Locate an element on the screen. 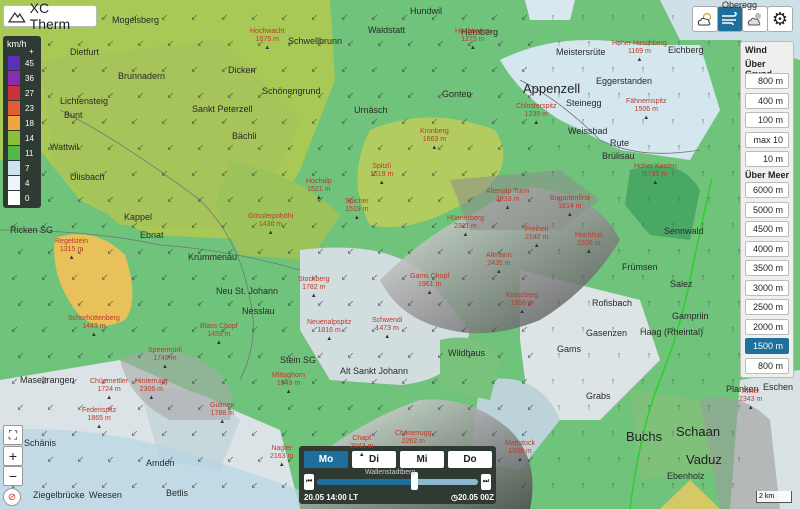 Image resolution: width=800 pixels, height=509 pixels. peak-name: Gams Chopf is located at coordinates (430, 276).